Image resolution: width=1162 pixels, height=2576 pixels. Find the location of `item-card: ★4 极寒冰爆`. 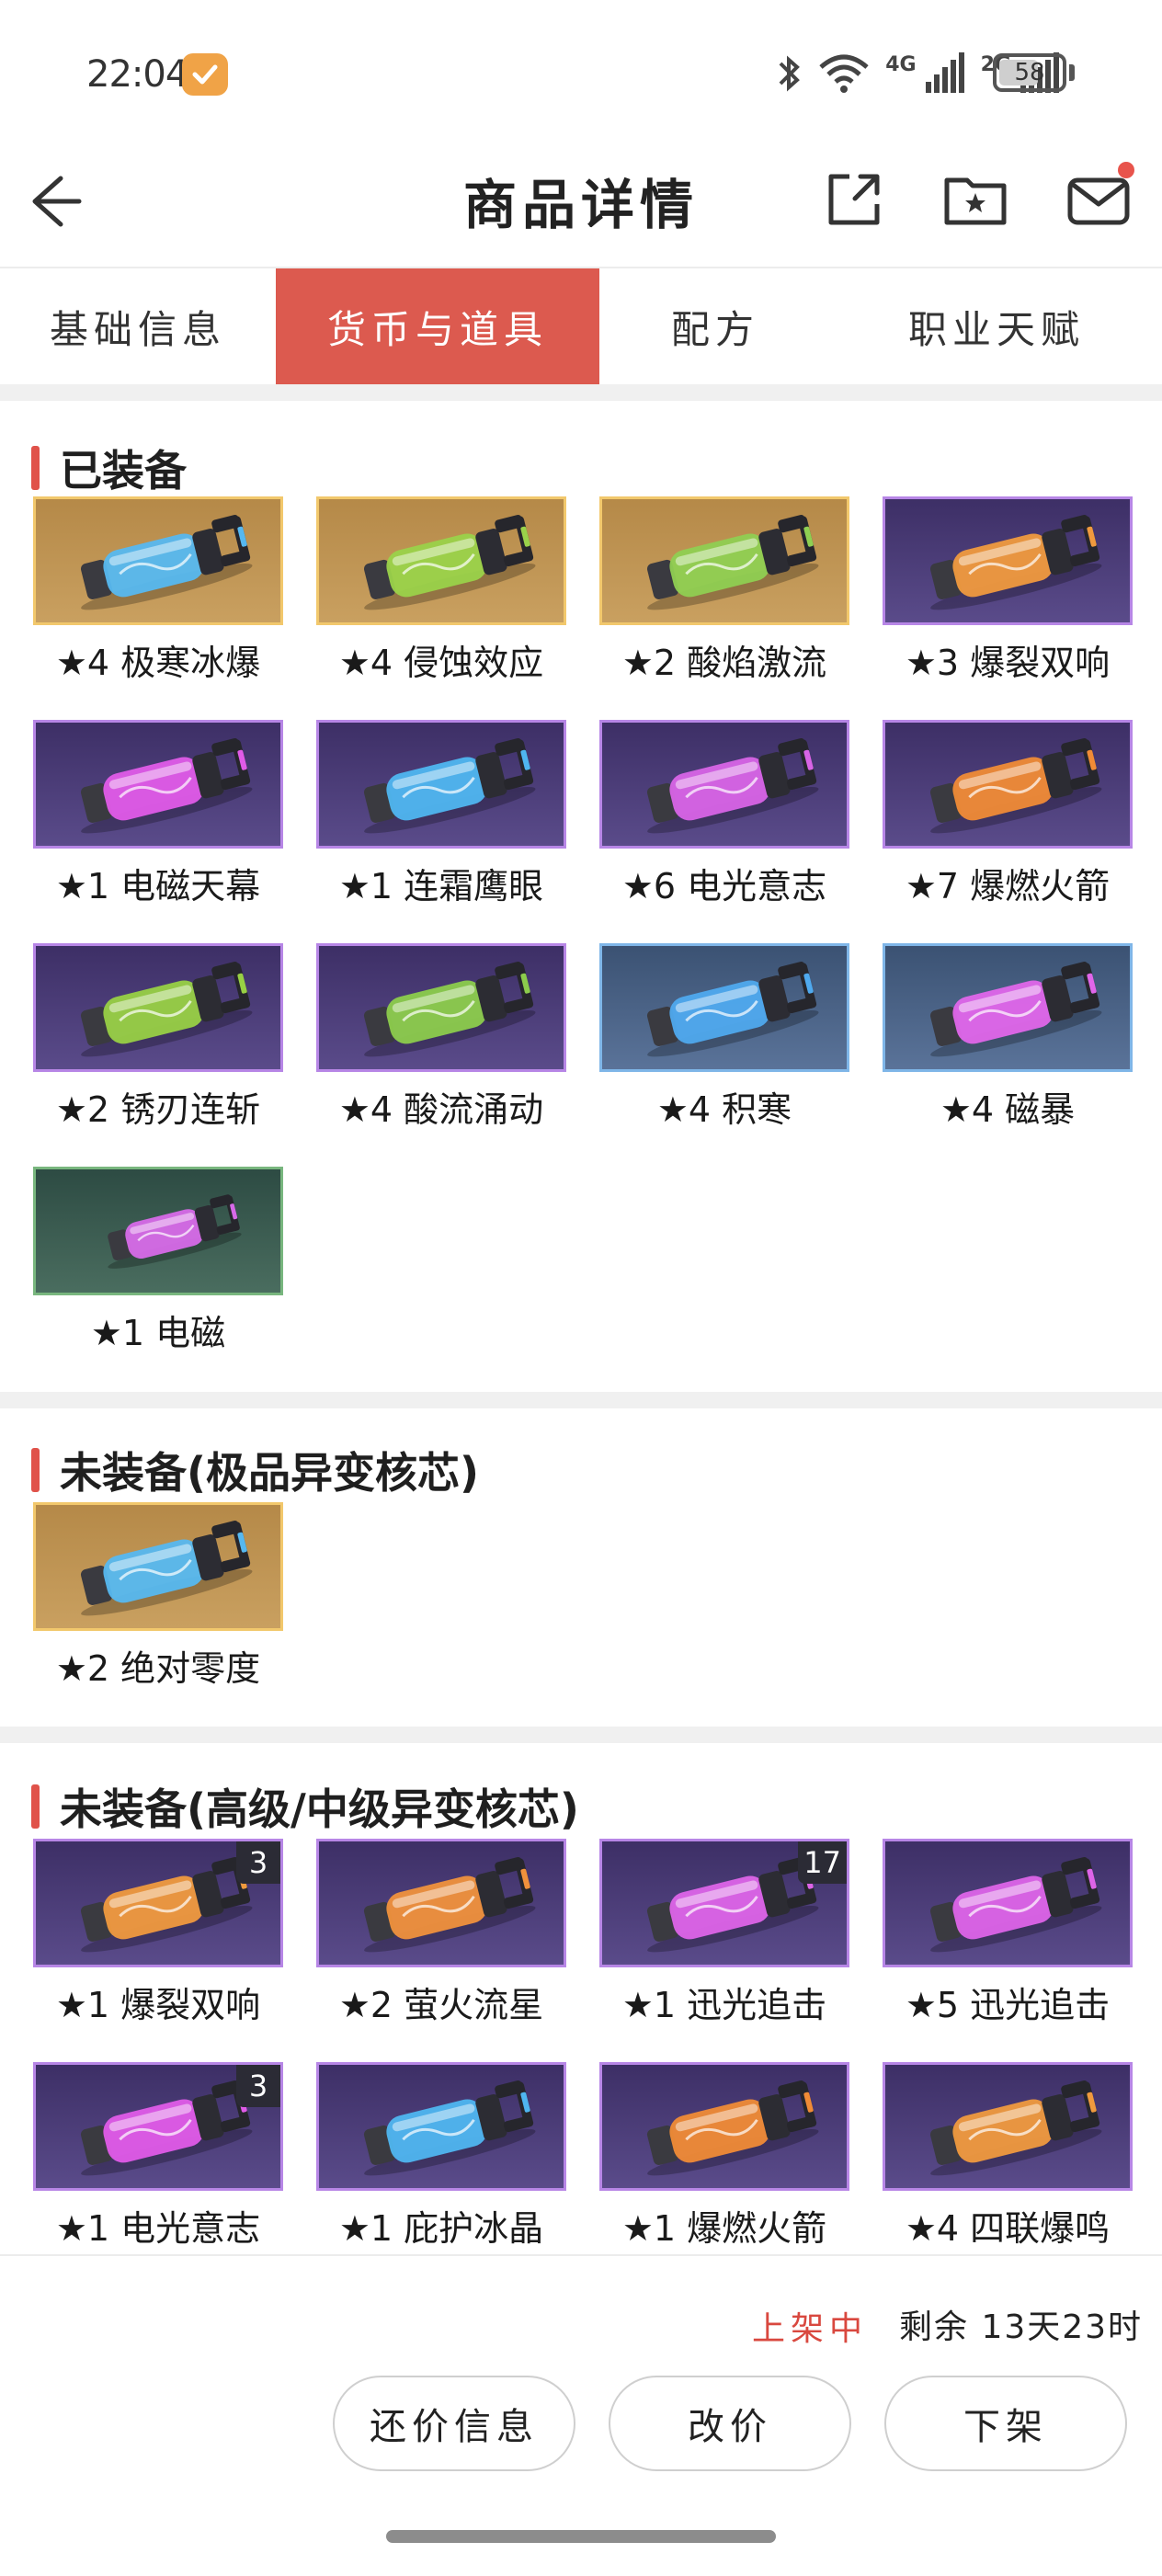

item-card: ★4 极寒冰爆 is located at coordinates (158, 590).